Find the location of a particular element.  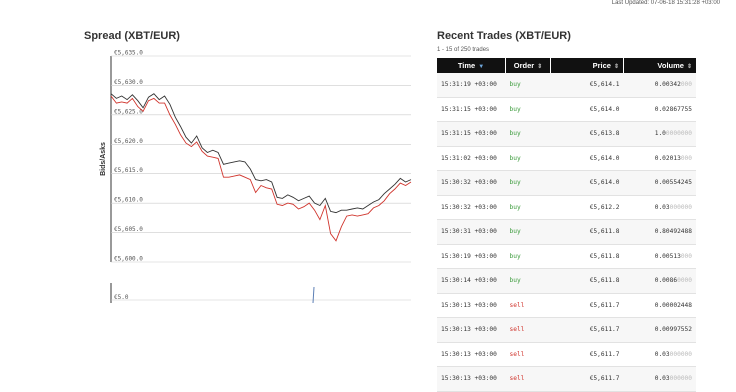

table-row: 15:30:13 +03:00 sell €5,611.7 0.00002448 is located at coordinates (566, 305).